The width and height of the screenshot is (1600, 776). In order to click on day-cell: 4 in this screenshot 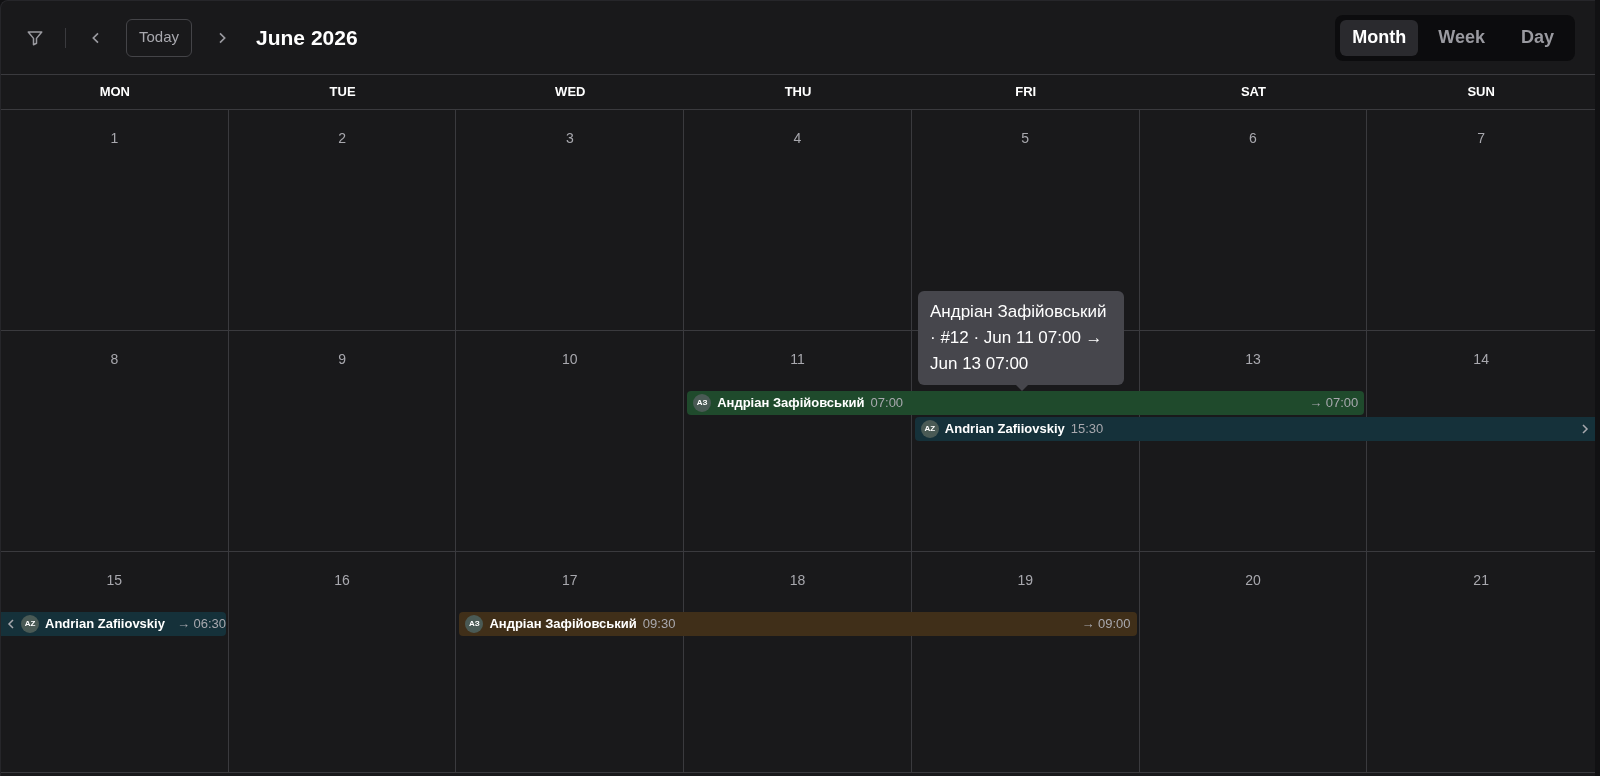, I will do `click(798, 220)`.